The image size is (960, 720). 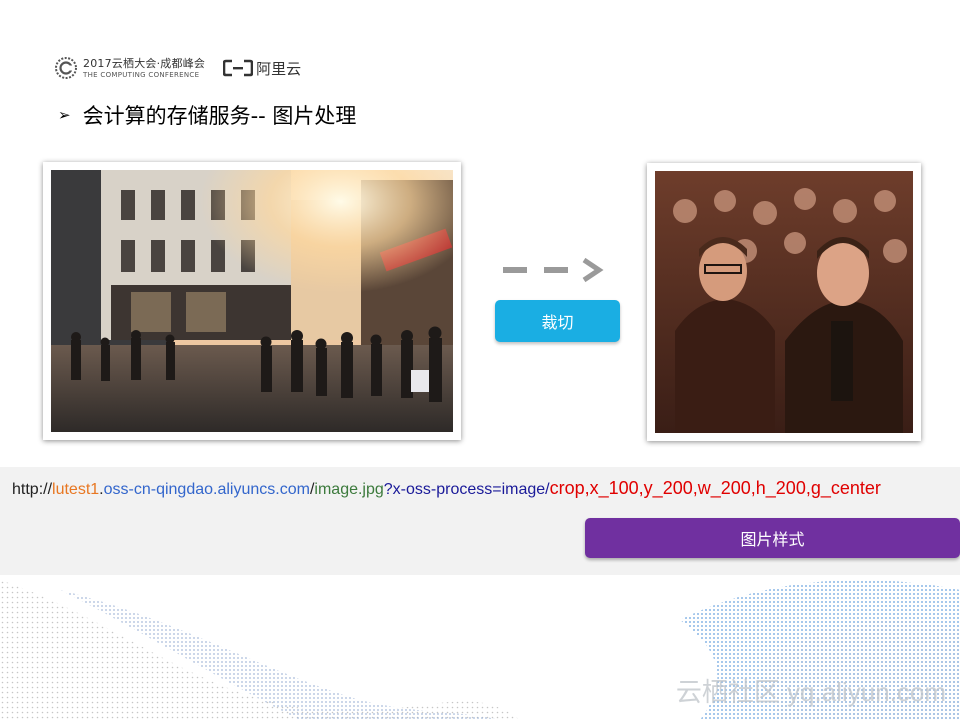 I want to click on url-object: image.jpg, so click(x=349, y=489).